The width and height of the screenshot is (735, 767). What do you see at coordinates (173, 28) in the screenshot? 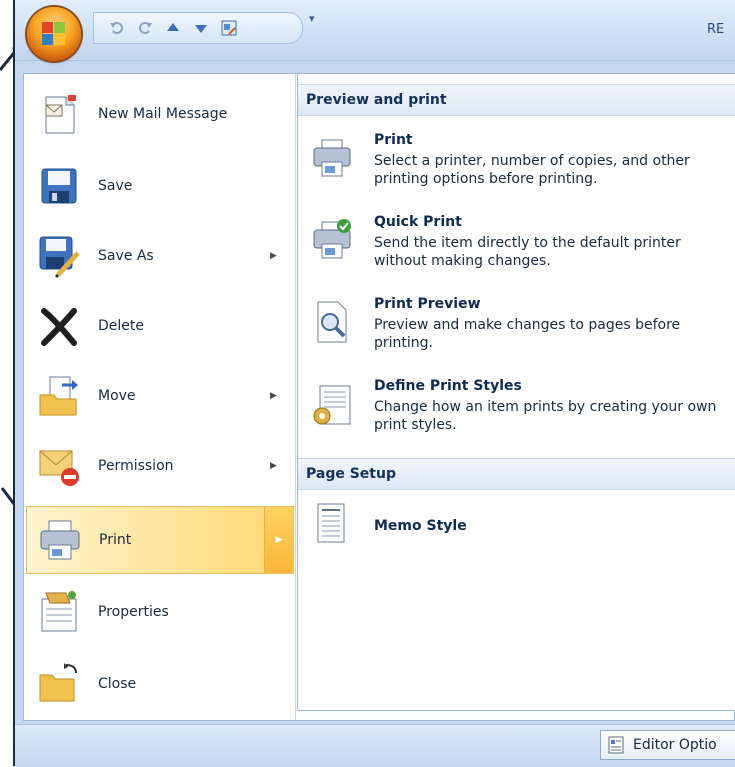
I see `up-arrow-icon` at bounding box center [173, 28].